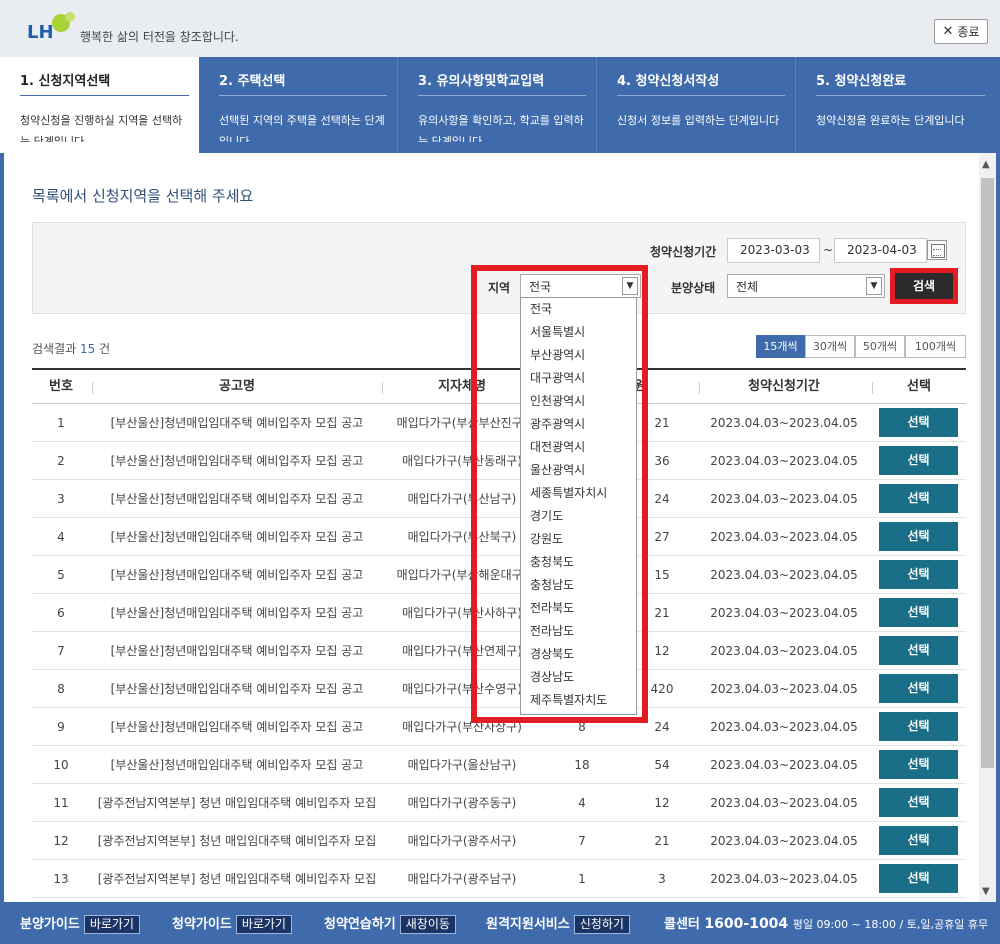 The width and height of the screenshot is (1000, 944). I want to click on sales-guide-label: 분양가이드, so click(50, 924).